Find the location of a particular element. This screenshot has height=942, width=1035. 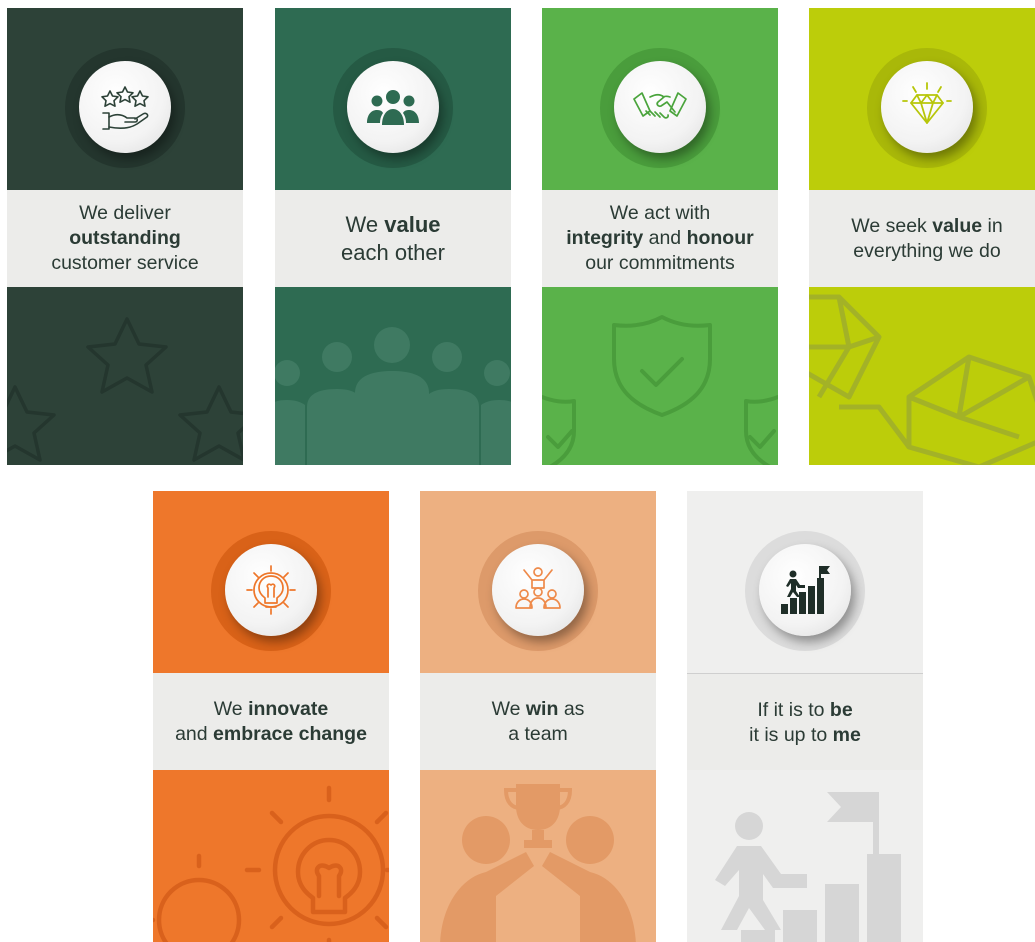

value-card-seek-value: We seek value in everything we do is located at coordinates (922, 236).